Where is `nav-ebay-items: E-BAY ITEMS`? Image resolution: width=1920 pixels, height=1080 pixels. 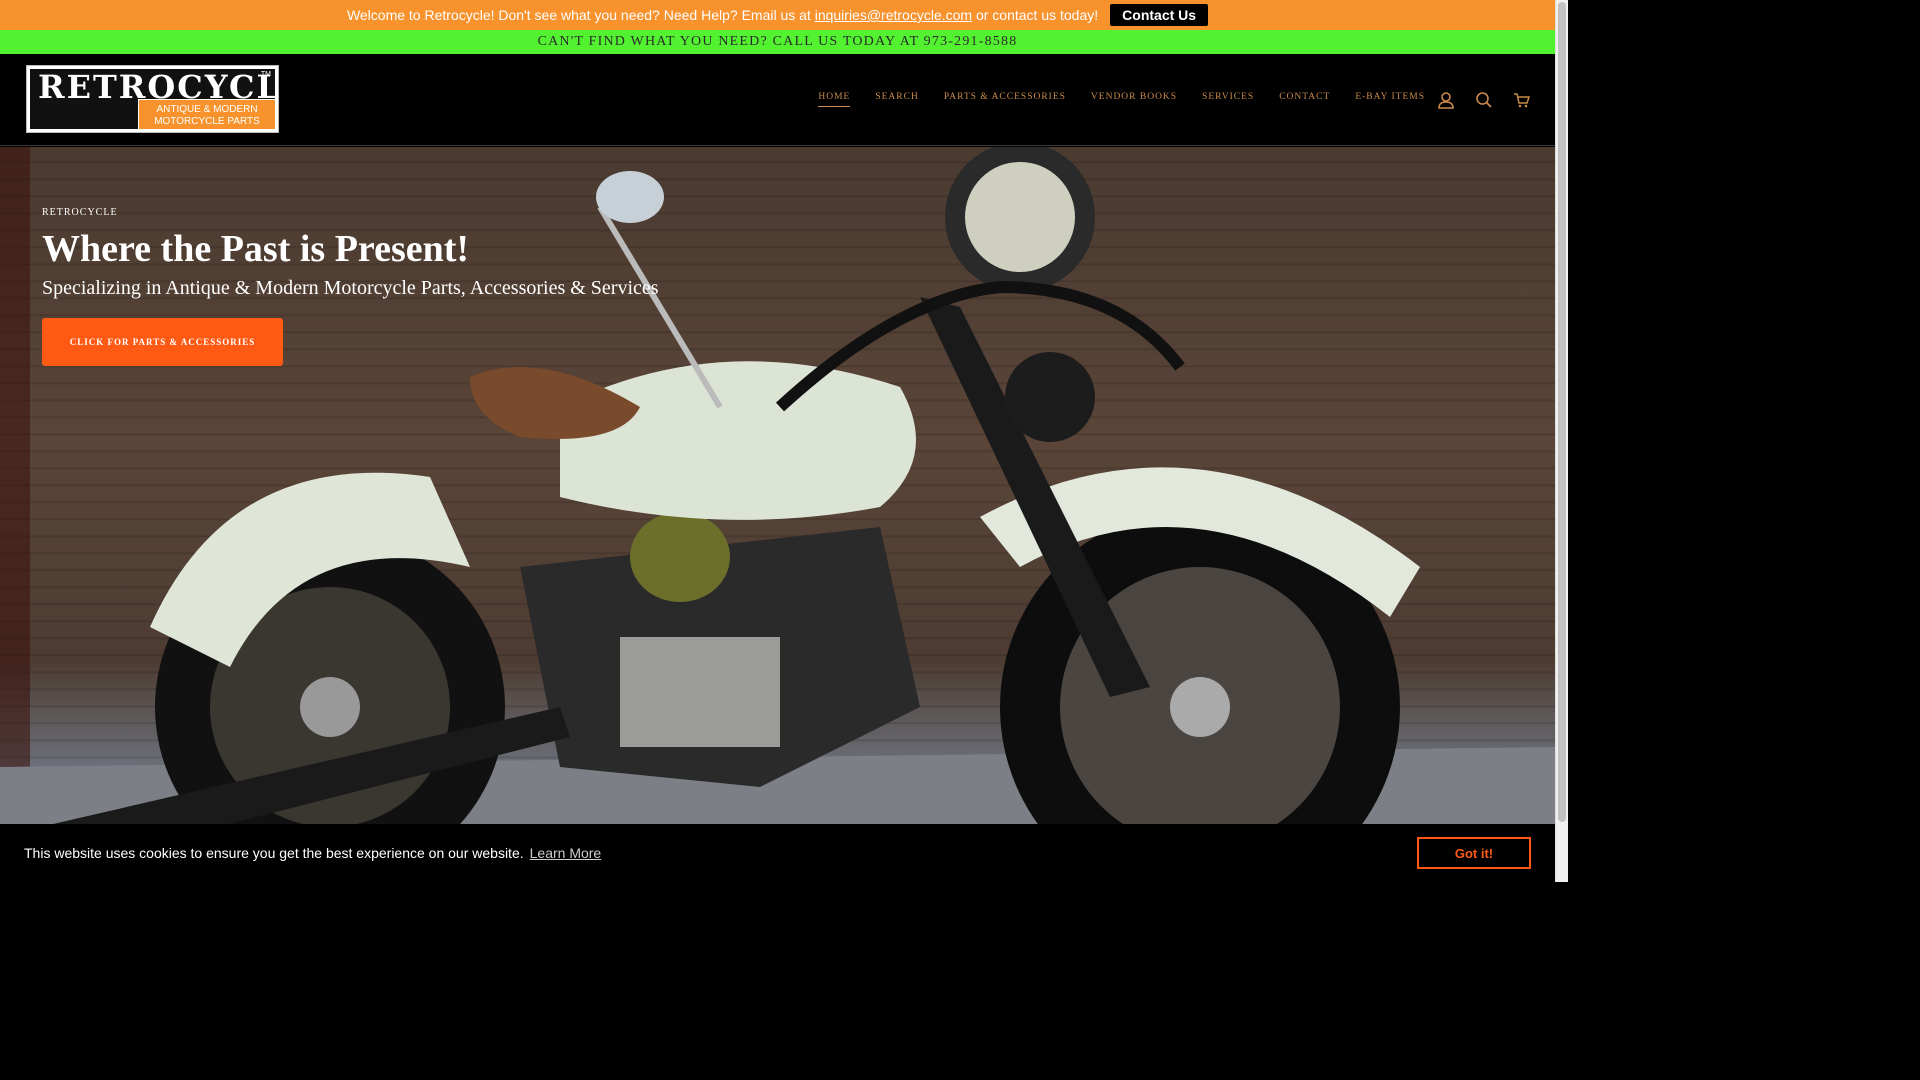
nav-ebay-items: E-BAY ITEMS is located at coordinates (1390, 99).